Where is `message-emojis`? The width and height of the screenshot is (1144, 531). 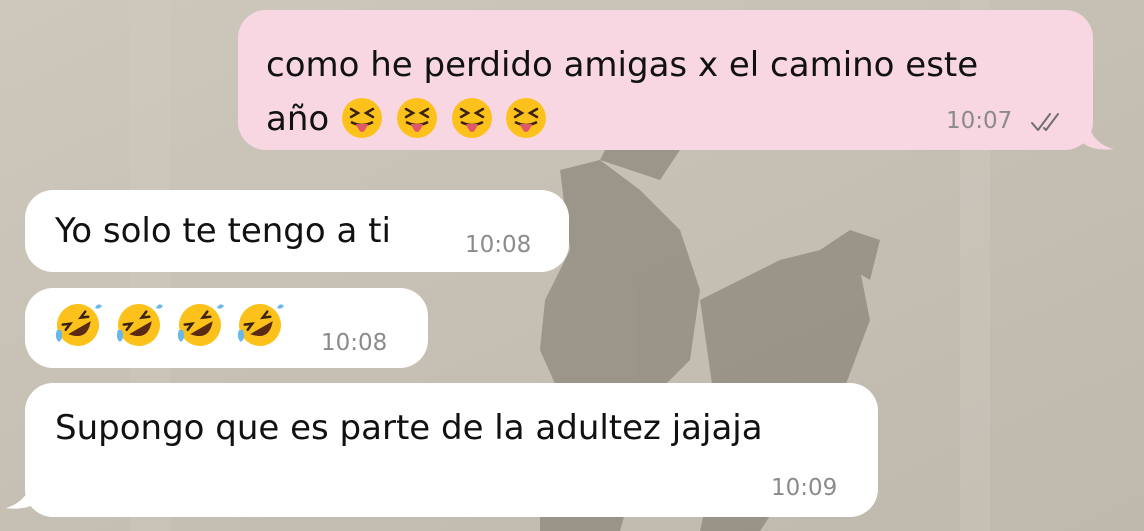
message-emojis is located at coordinates (169, 328).